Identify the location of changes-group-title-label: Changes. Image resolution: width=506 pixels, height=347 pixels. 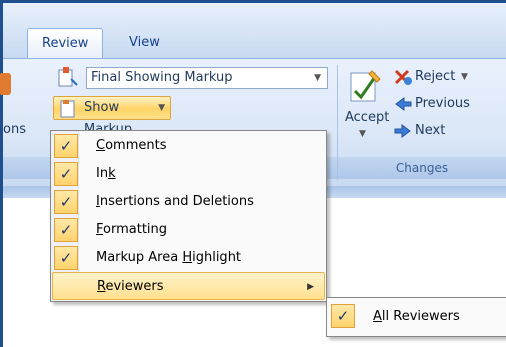
(422, 168).